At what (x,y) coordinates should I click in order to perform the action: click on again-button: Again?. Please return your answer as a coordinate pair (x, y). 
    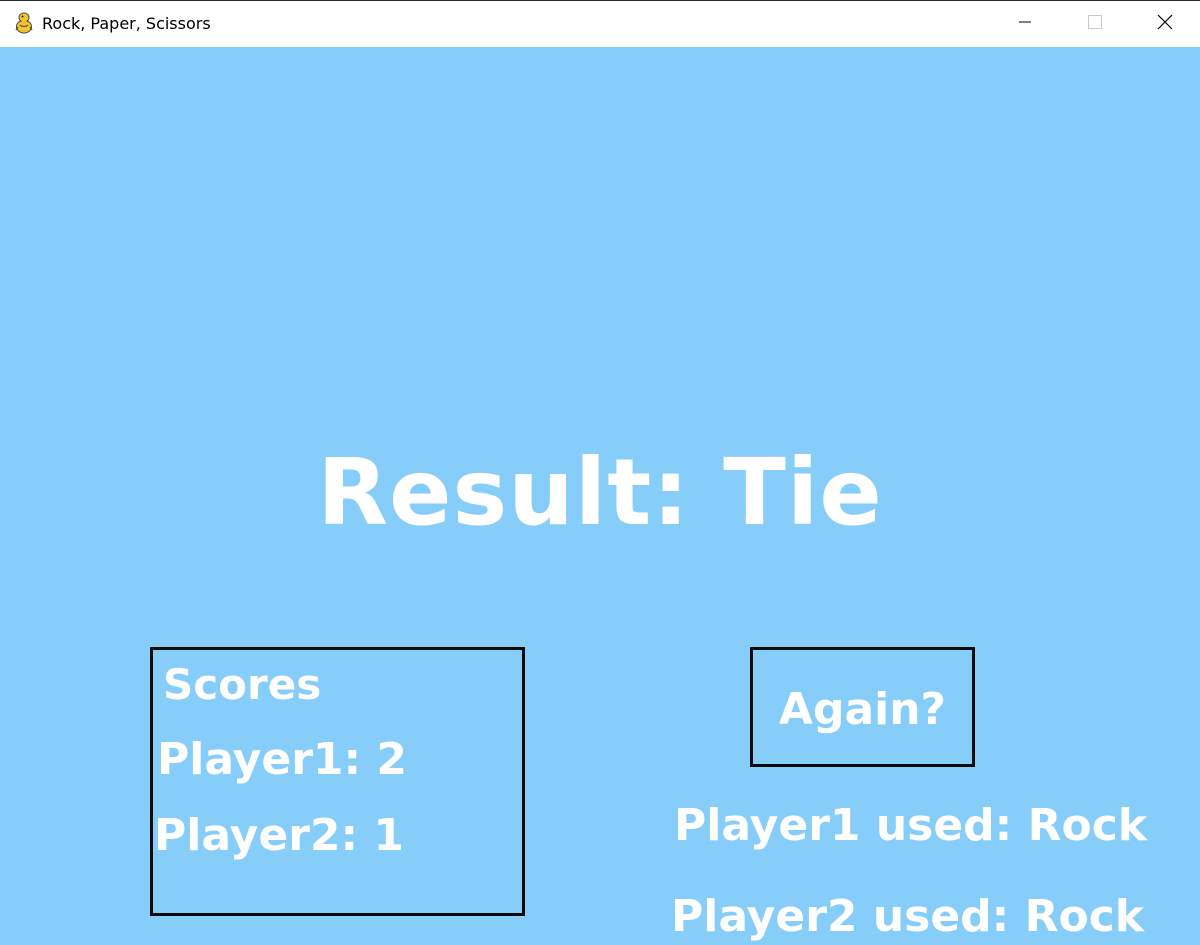
    Looking at the image, I should click on (862, 707).